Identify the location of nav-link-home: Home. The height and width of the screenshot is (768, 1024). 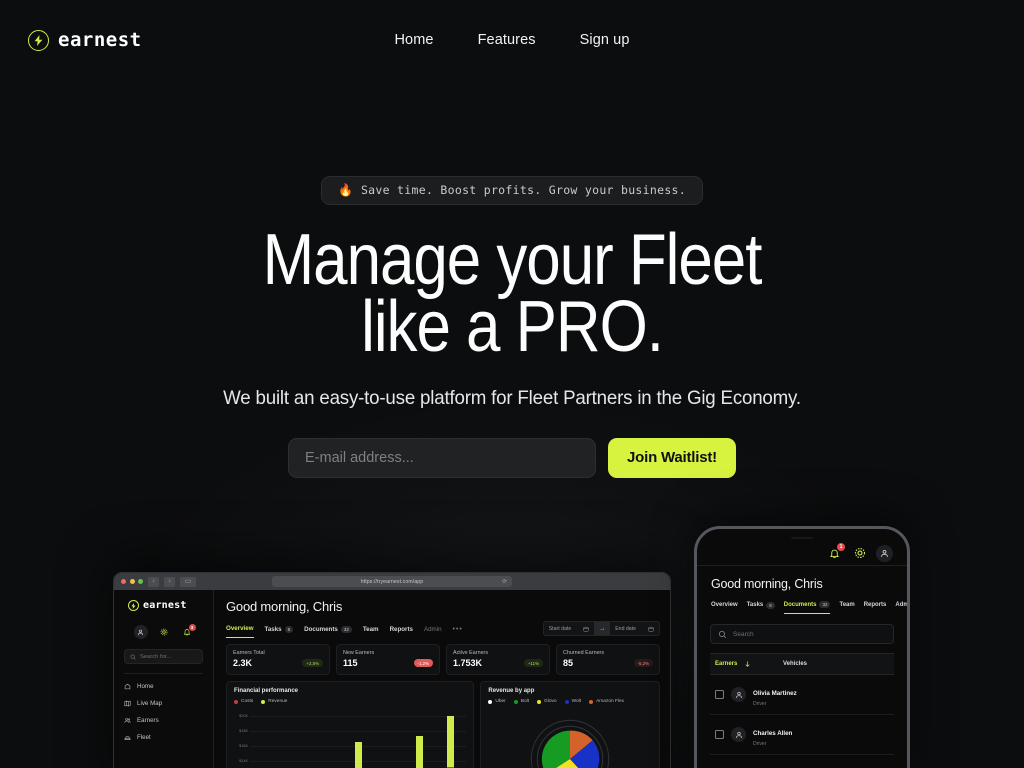
(413, 40).